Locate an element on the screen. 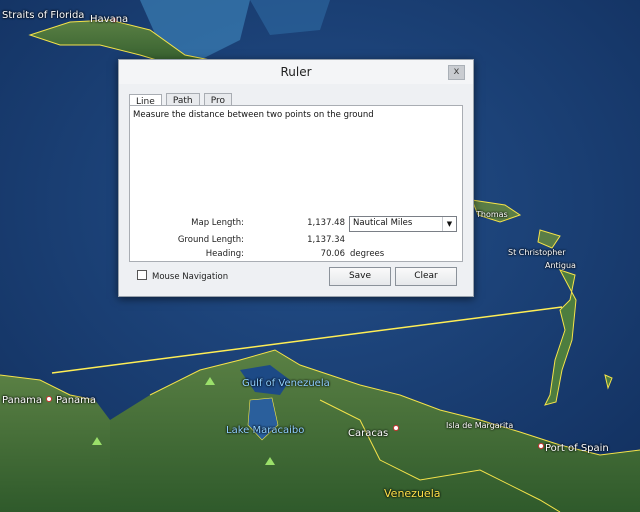 The image size is (640, 512). label-straits-of-florida: Straits of Florida is located at coordinates (43, 15).